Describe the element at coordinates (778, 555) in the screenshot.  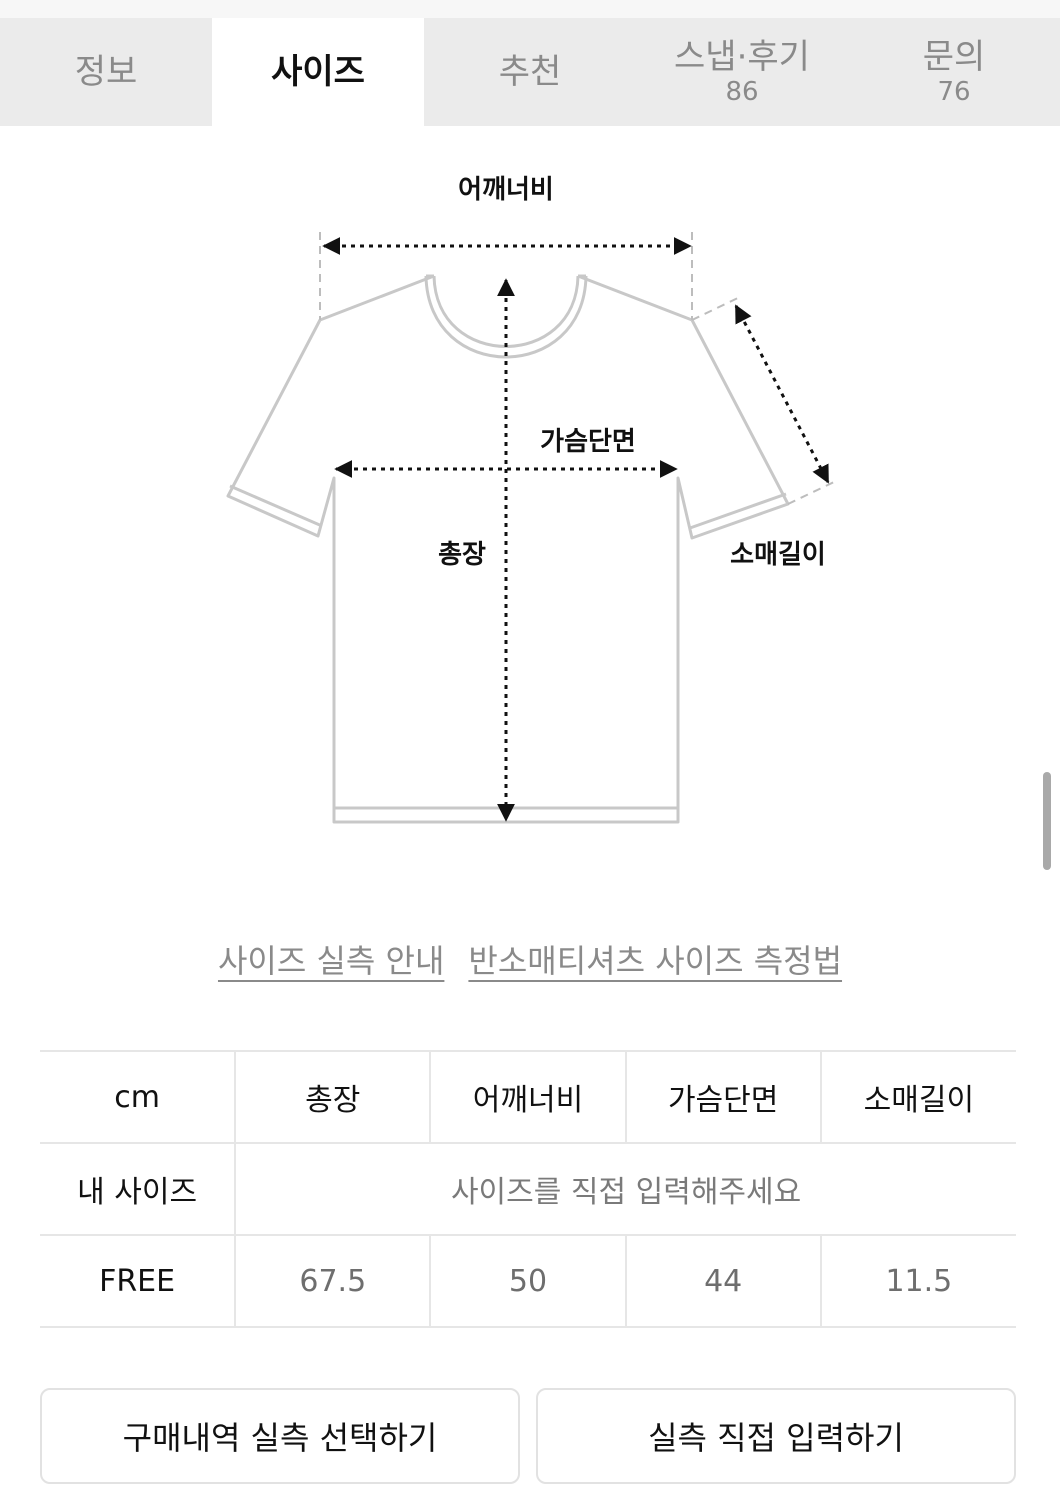
I see `sleeve-length-label: 소매길이` at that location.